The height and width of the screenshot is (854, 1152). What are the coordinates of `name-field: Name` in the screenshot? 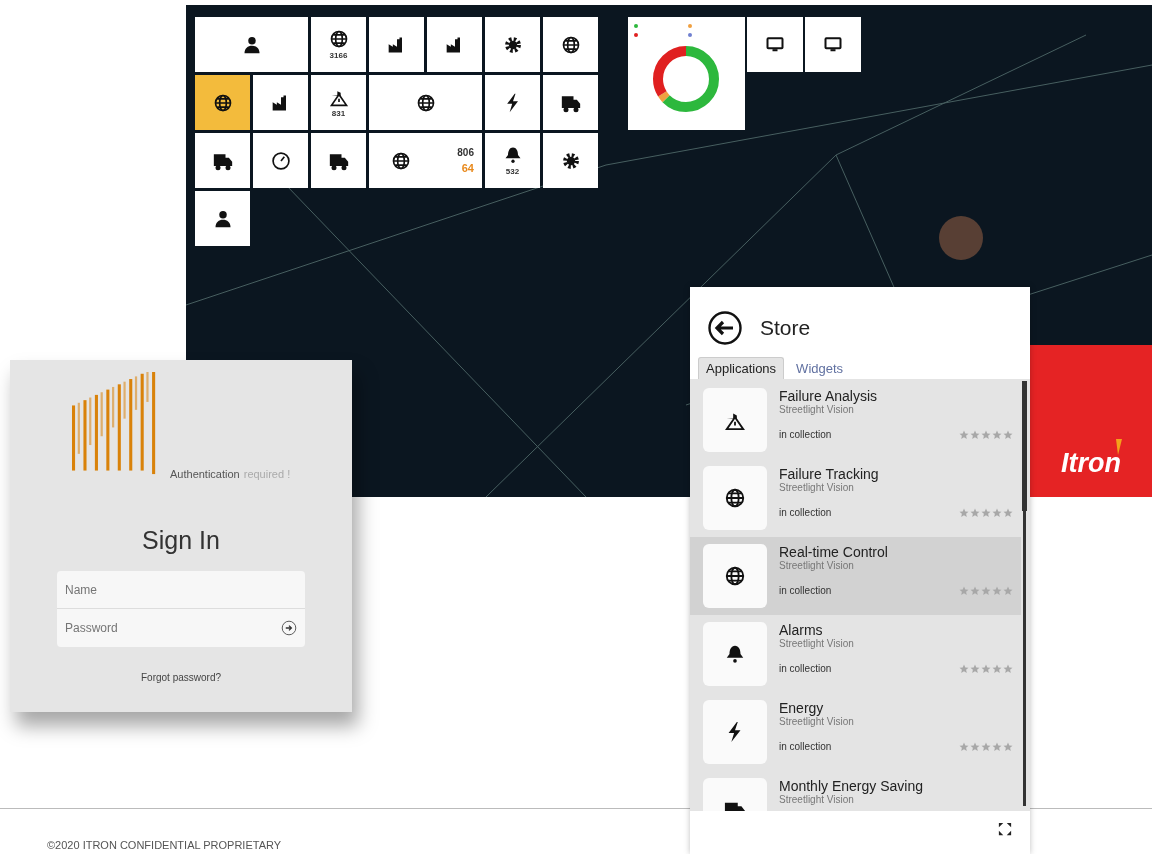 It's located at (181, 590).